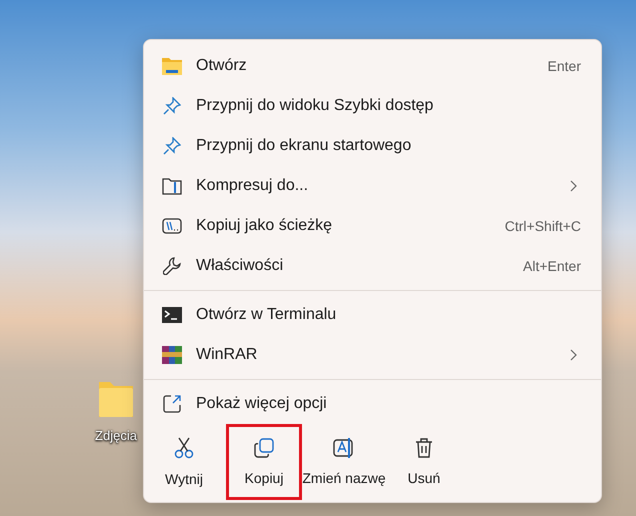  Describe the element at coordinates (424, 462) in the screenshot. I see `action-button: Usuń` at that location.